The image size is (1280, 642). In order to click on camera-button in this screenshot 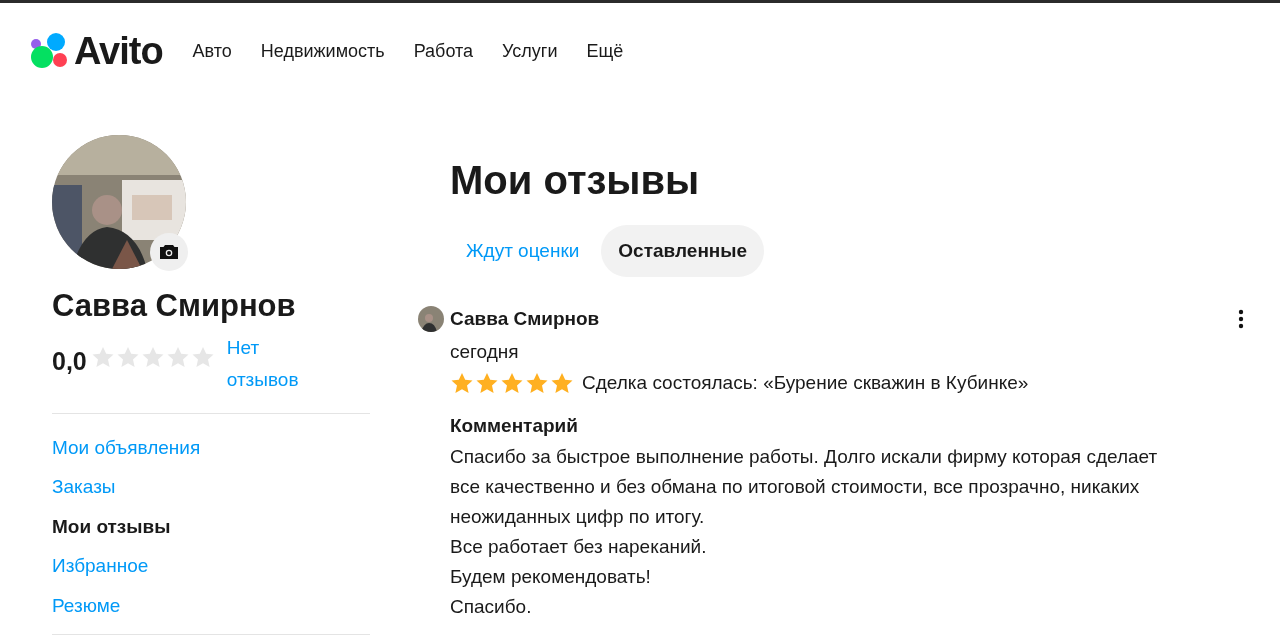, I will do `click(169, 252)`.